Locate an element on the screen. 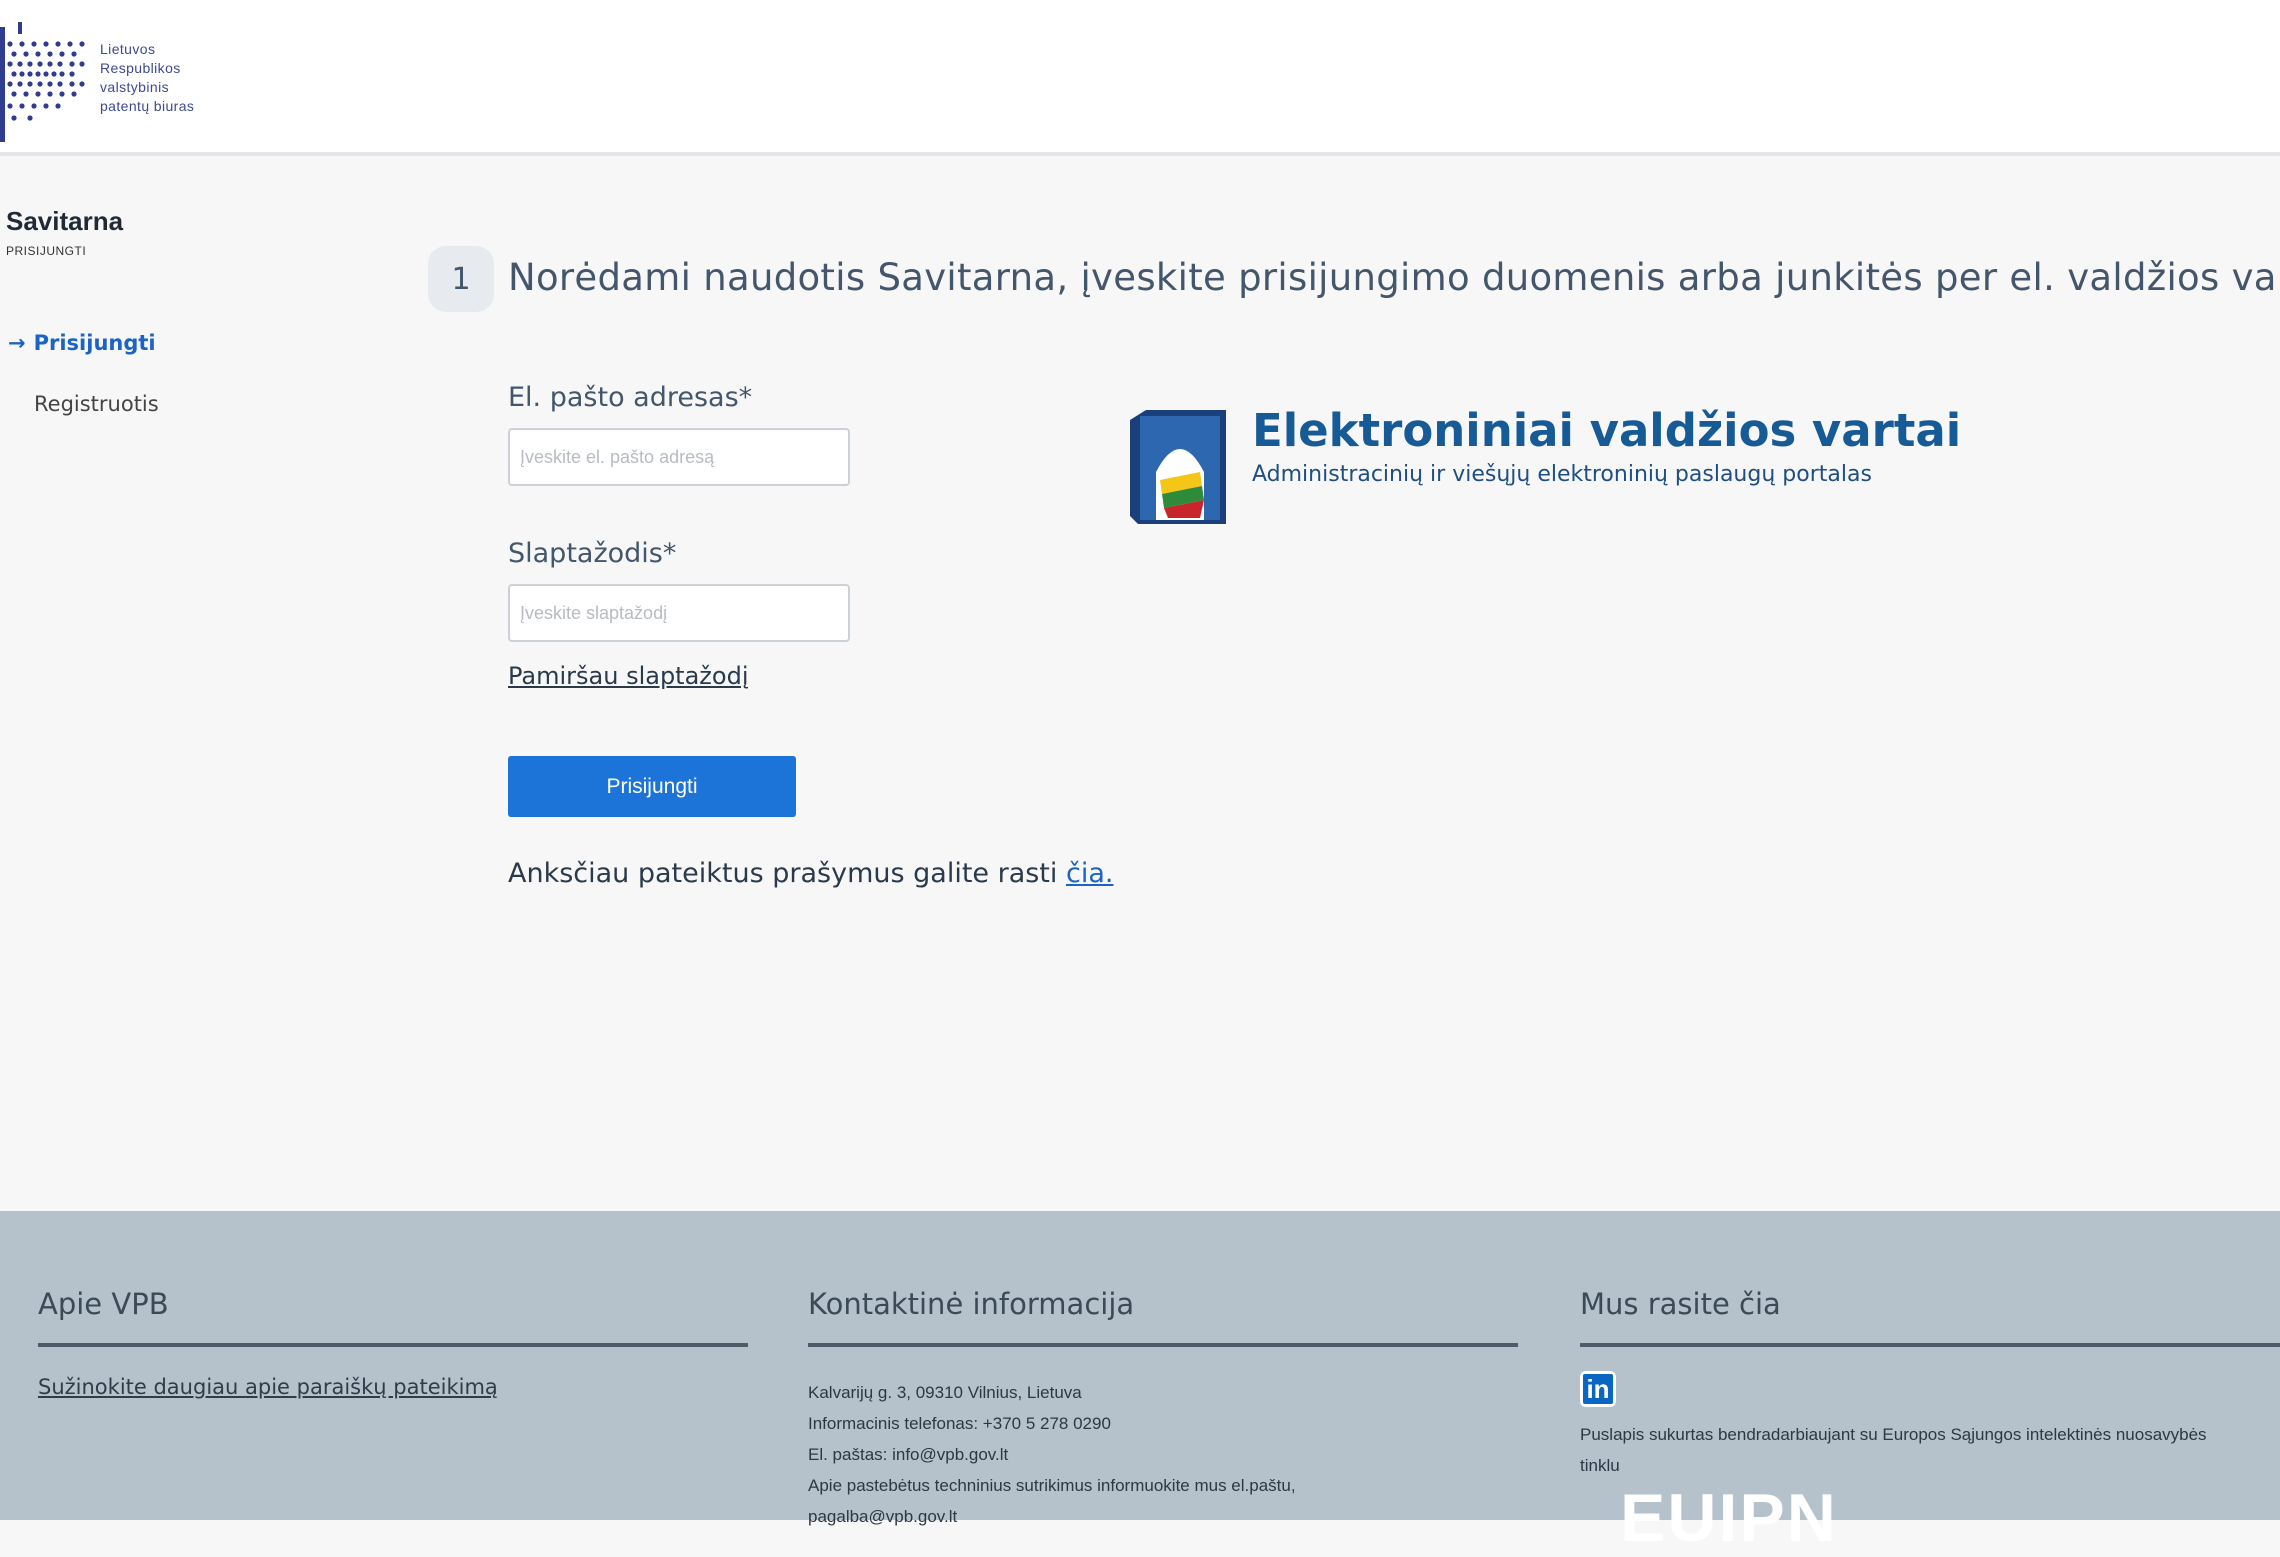 This screenshot has height=1557, width=2280. login-button: Prisijungti is located at coordinates (652, 786).